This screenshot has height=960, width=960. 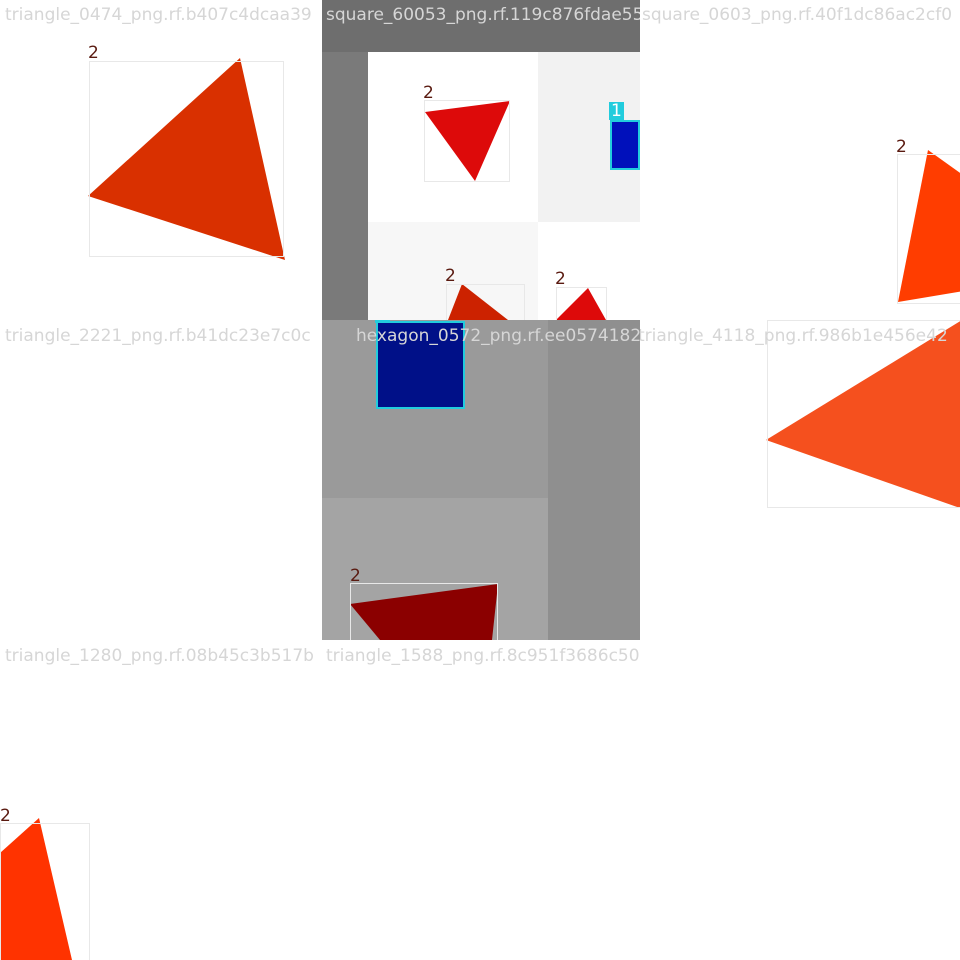 I want to click on mosaic-tile-0: triangle_0474_png.rf.b407c4dcaa39 2, so click(x=160, y=160).